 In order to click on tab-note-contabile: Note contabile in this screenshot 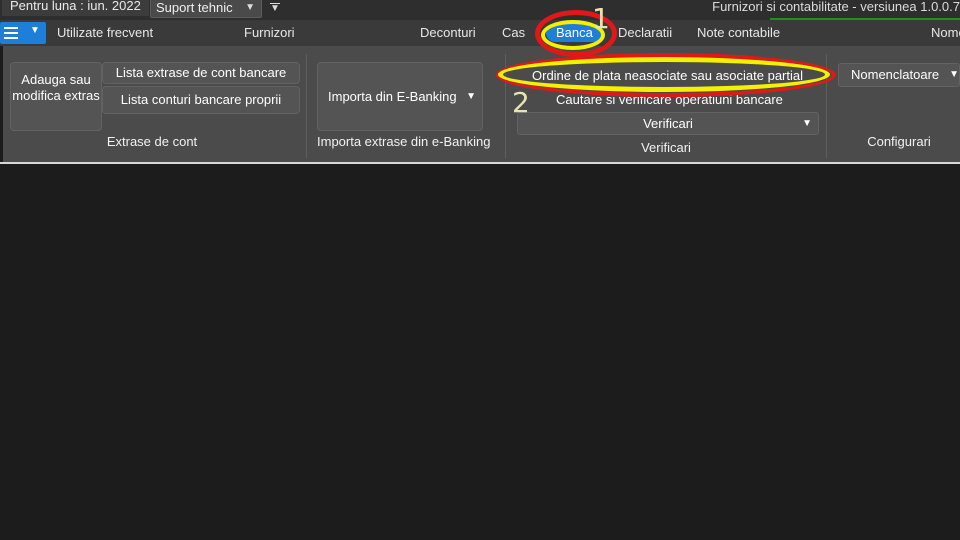, I will do `click(738, 33)`.